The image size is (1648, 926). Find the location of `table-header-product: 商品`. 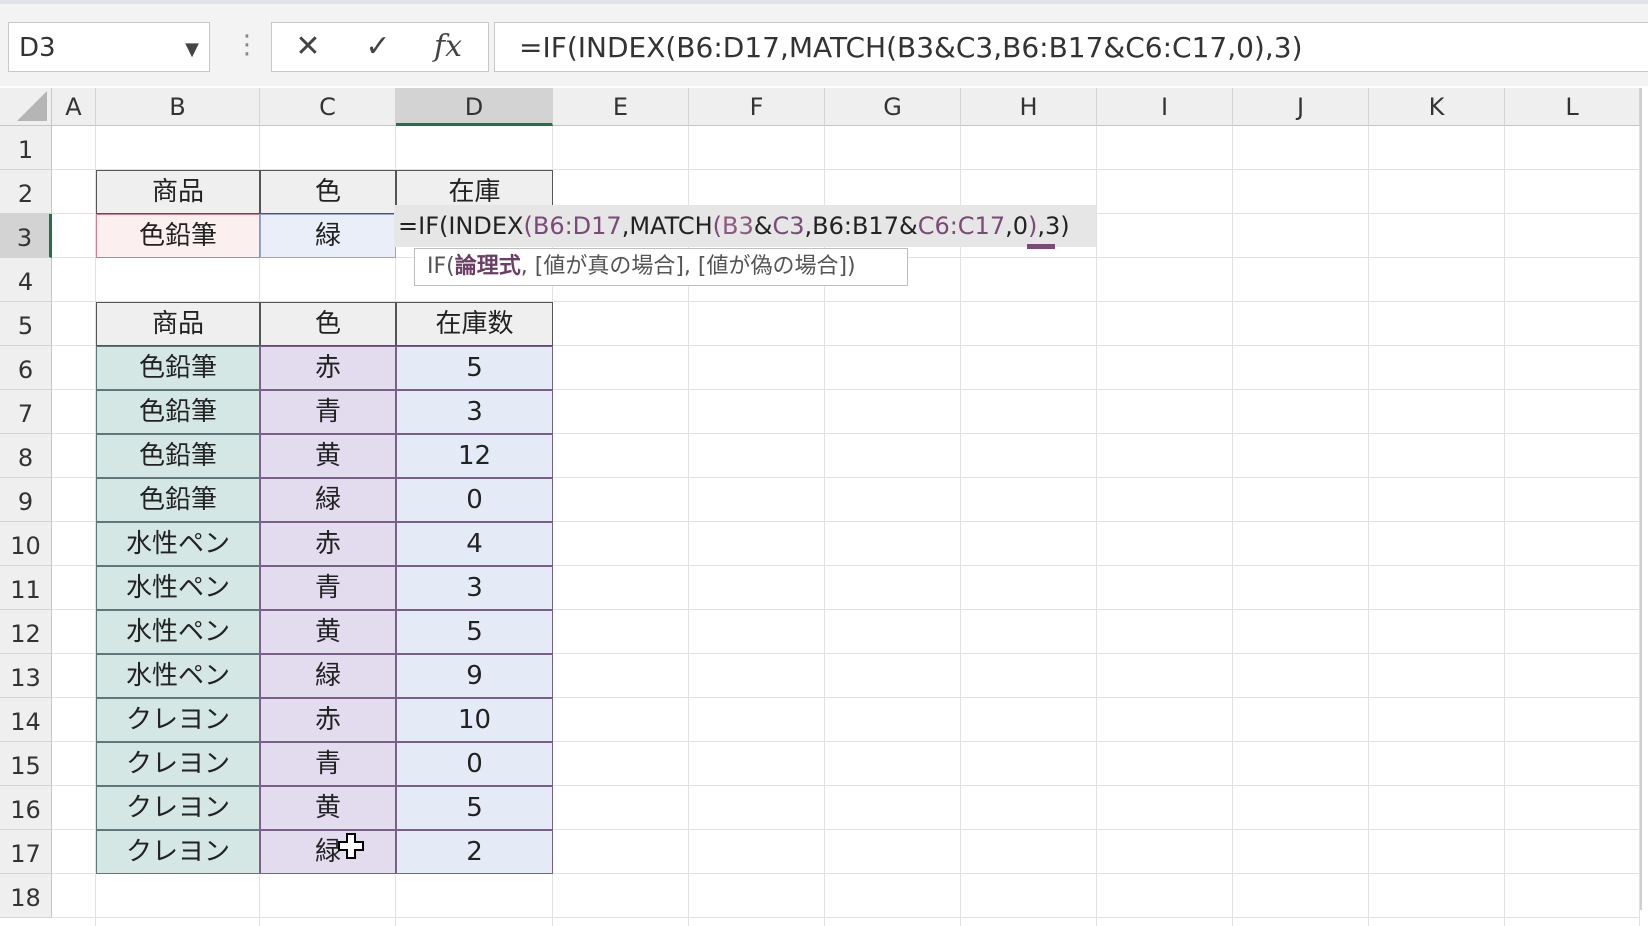

table-header-product: 商品 is located at coordinates (178, 324).